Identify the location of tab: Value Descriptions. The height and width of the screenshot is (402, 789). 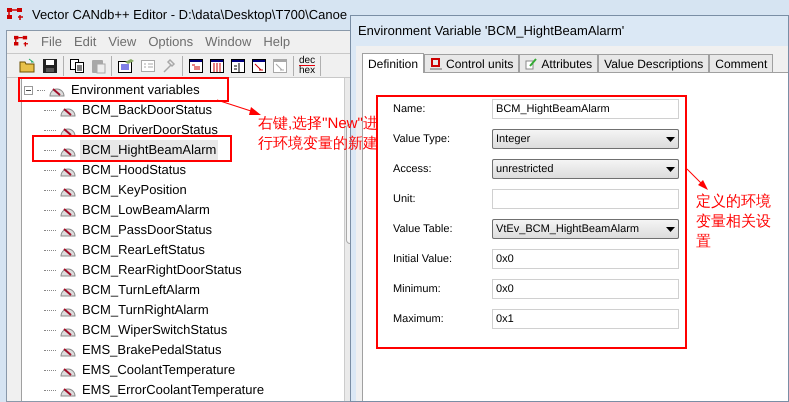
(654, 63).